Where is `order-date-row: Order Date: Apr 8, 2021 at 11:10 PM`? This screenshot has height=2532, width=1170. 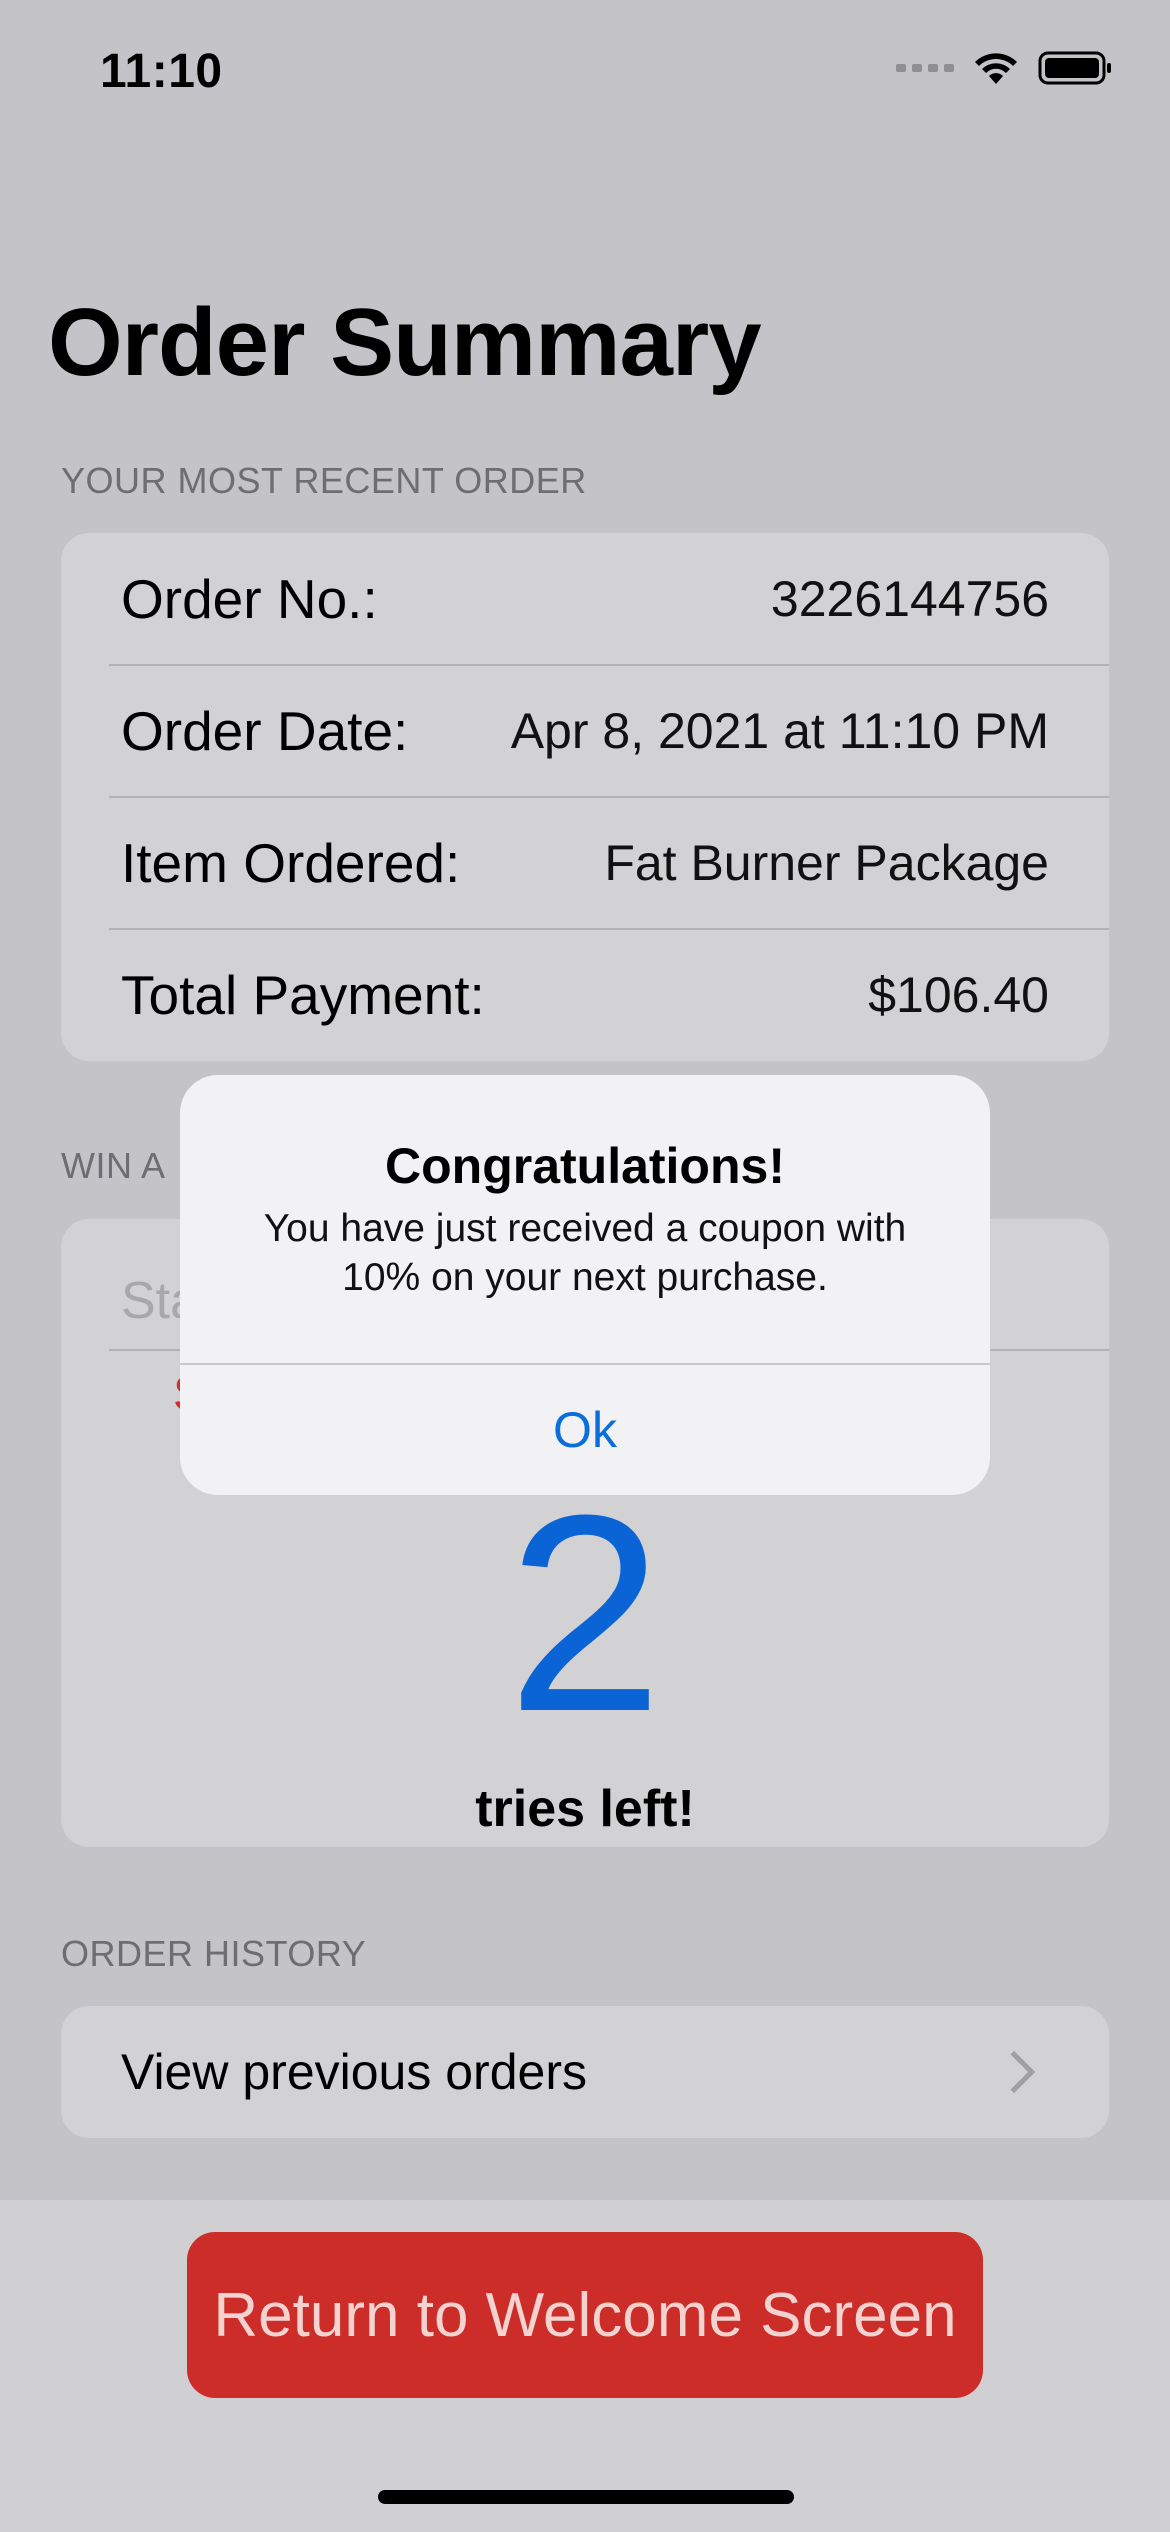
order-date-row: Order Date: Apr 8, 2021 at 11:10 PM is located at coordinates (585, 731).